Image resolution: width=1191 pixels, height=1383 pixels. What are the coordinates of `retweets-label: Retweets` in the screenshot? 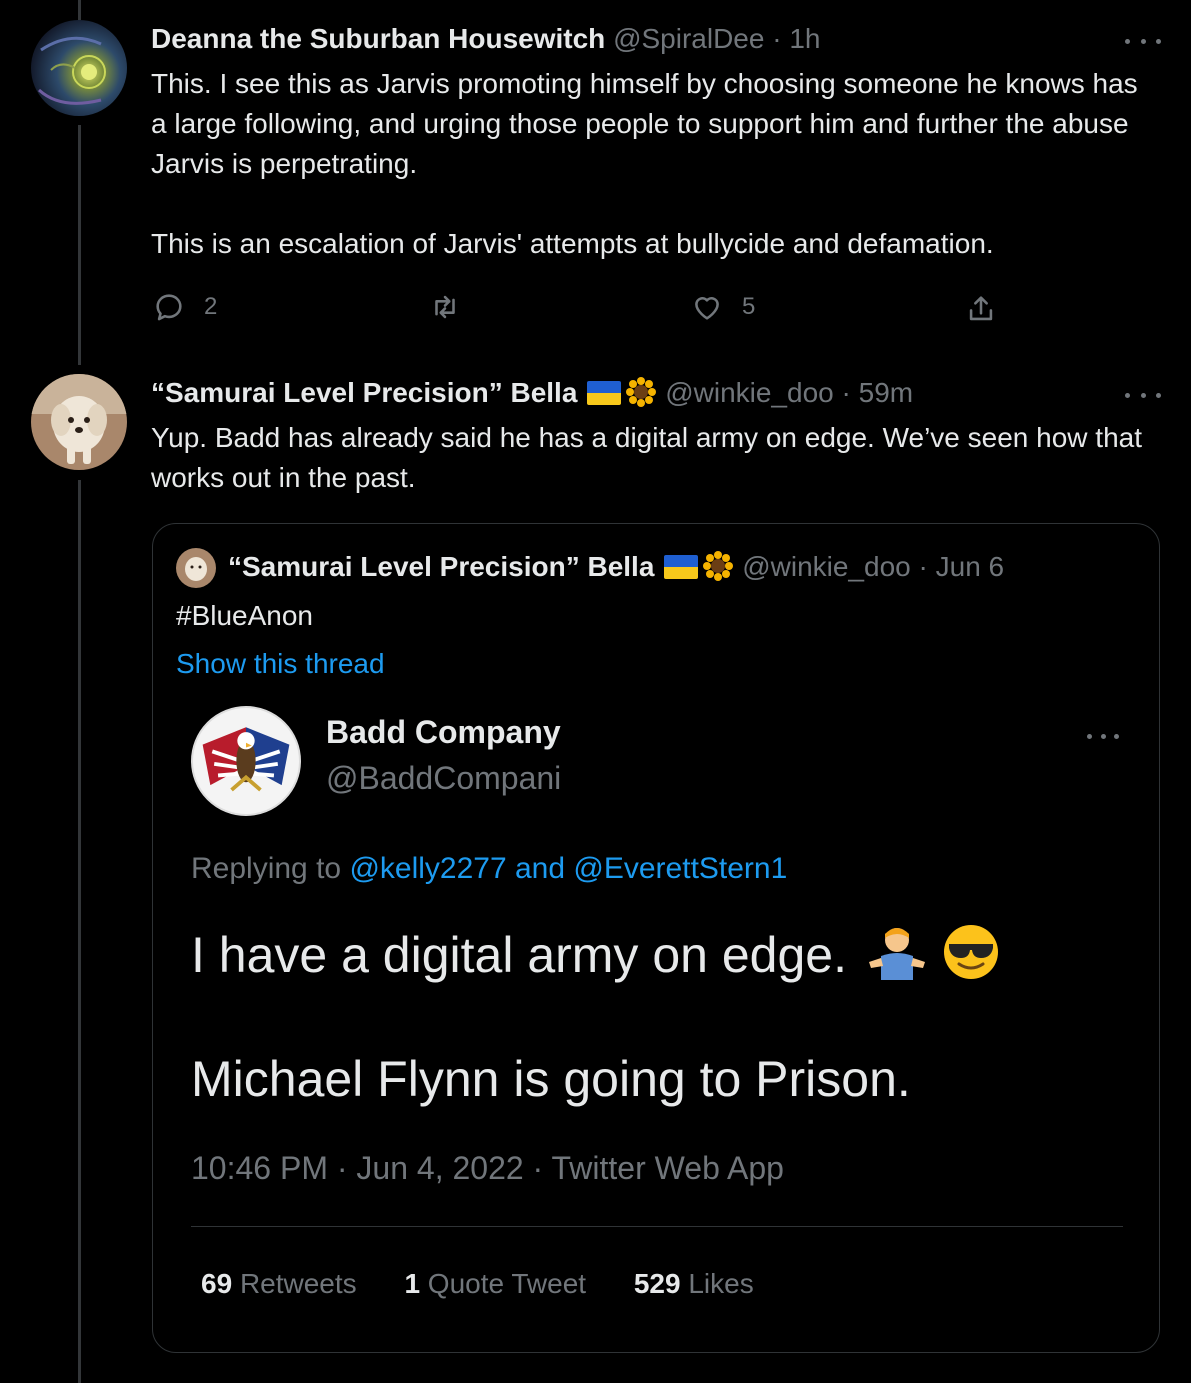 It's located at (298, 1283).